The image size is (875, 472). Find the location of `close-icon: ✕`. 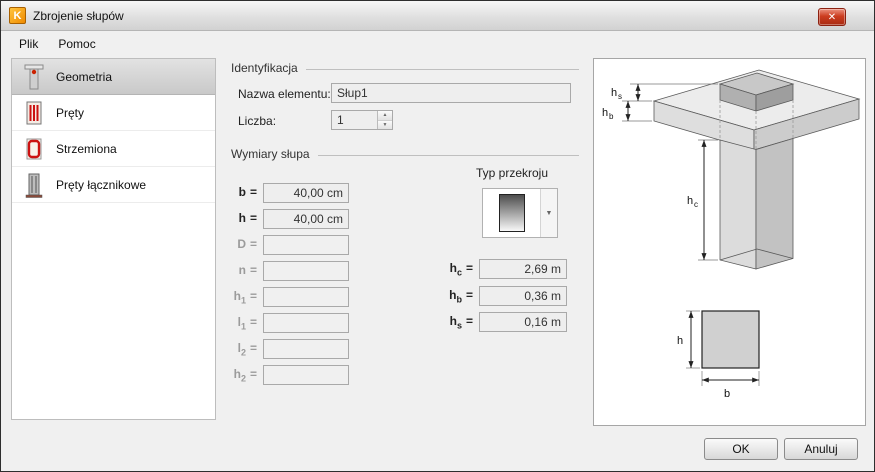

close-icon: ✕ is located at coordinates (832, 17).